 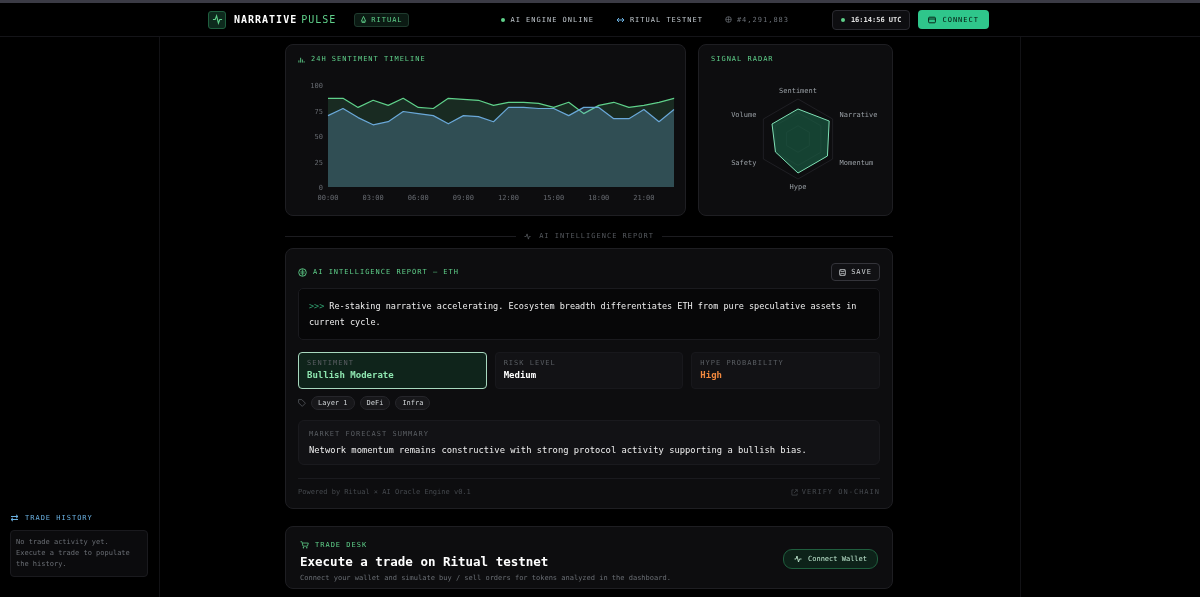 What do you see at coordinates (842, 19) in the screenshot?
I see `live-dot-icon` at bounding box center [842, 19].